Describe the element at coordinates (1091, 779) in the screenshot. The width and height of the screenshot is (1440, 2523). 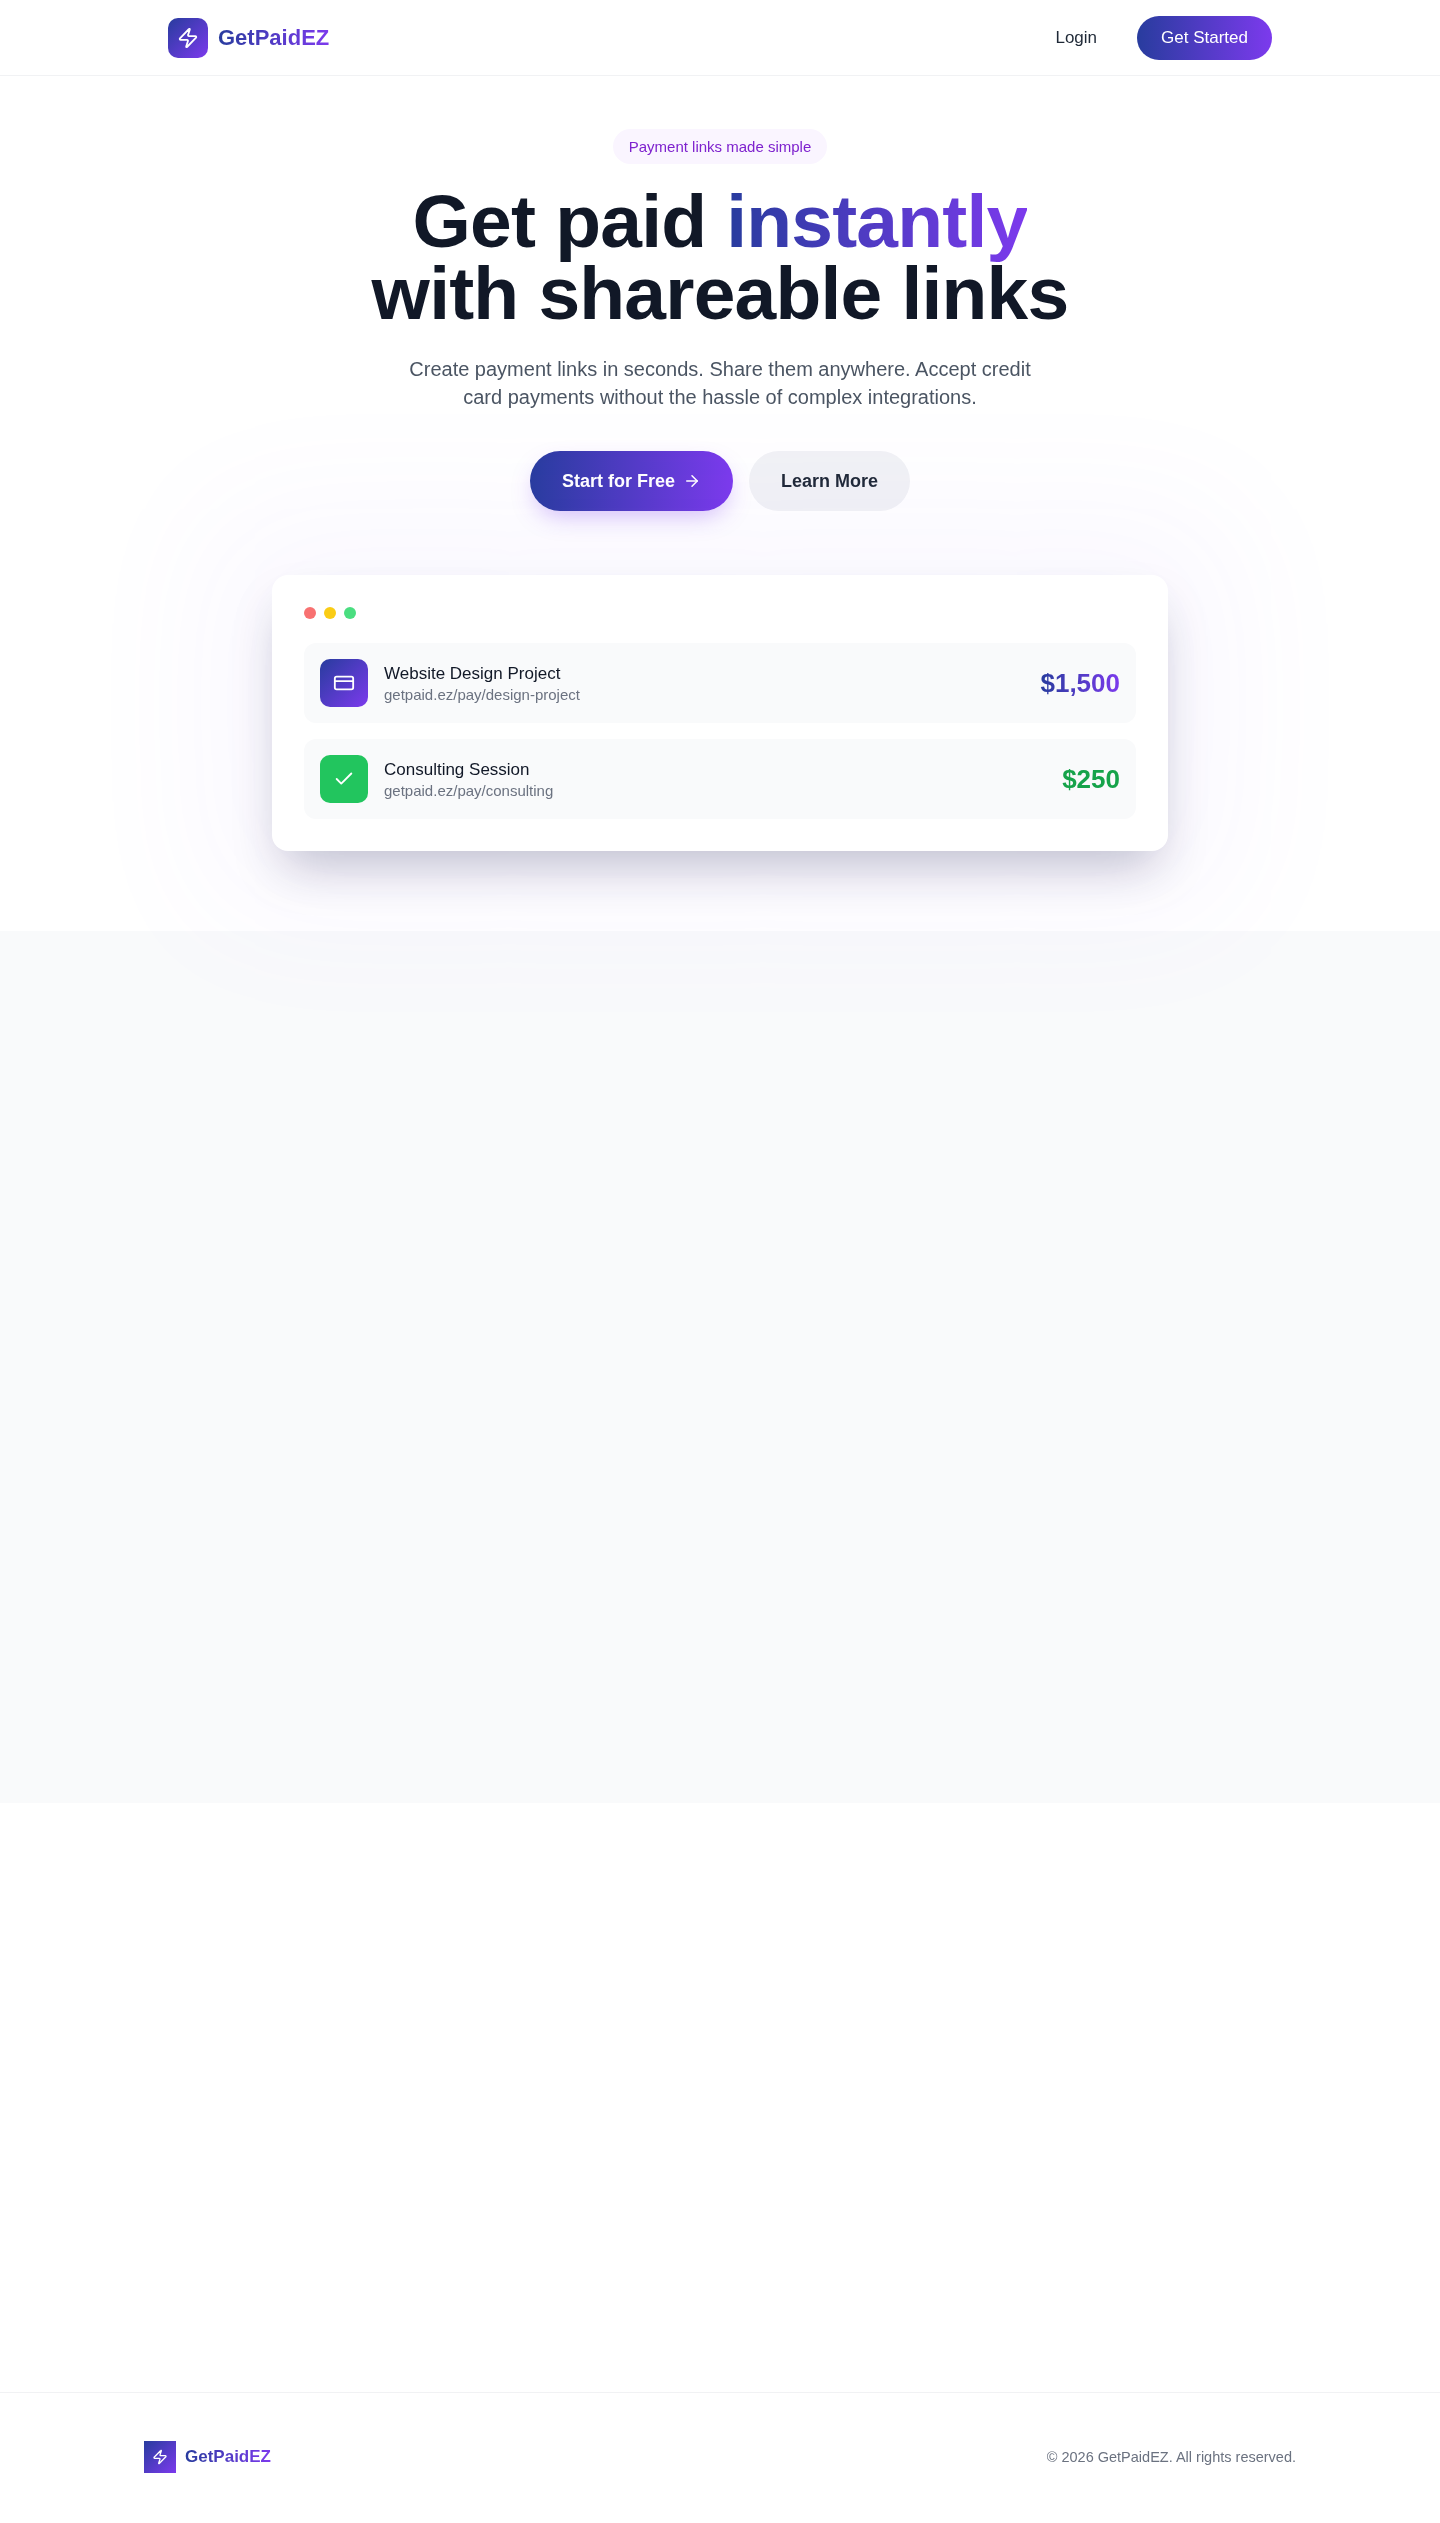
I see `link-amount: $250` at that location.